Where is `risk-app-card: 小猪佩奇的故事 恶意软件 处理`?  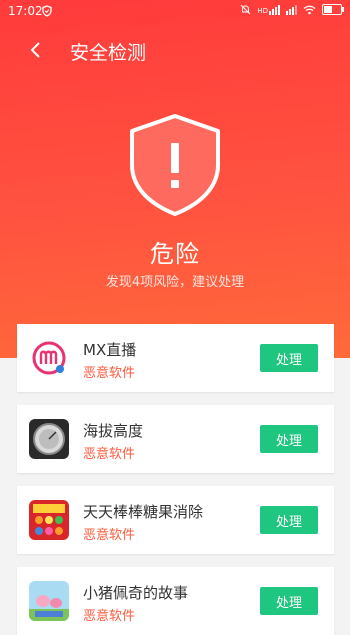
risk-app-card: 小猪佩奇的故事 恶意软件 处理 is located at coordinates (175, 601).